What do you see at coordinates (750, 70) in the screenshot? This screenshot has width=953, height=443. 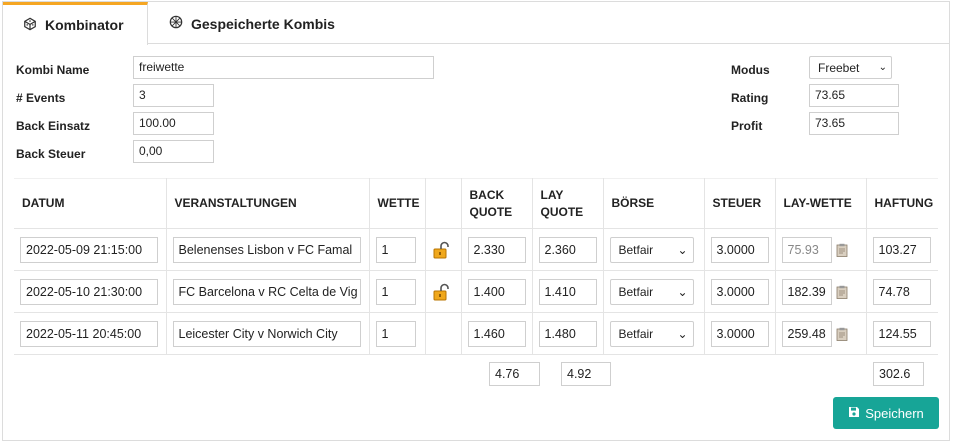 I see `modus-label: Modus` at bounding box center [750, 70].